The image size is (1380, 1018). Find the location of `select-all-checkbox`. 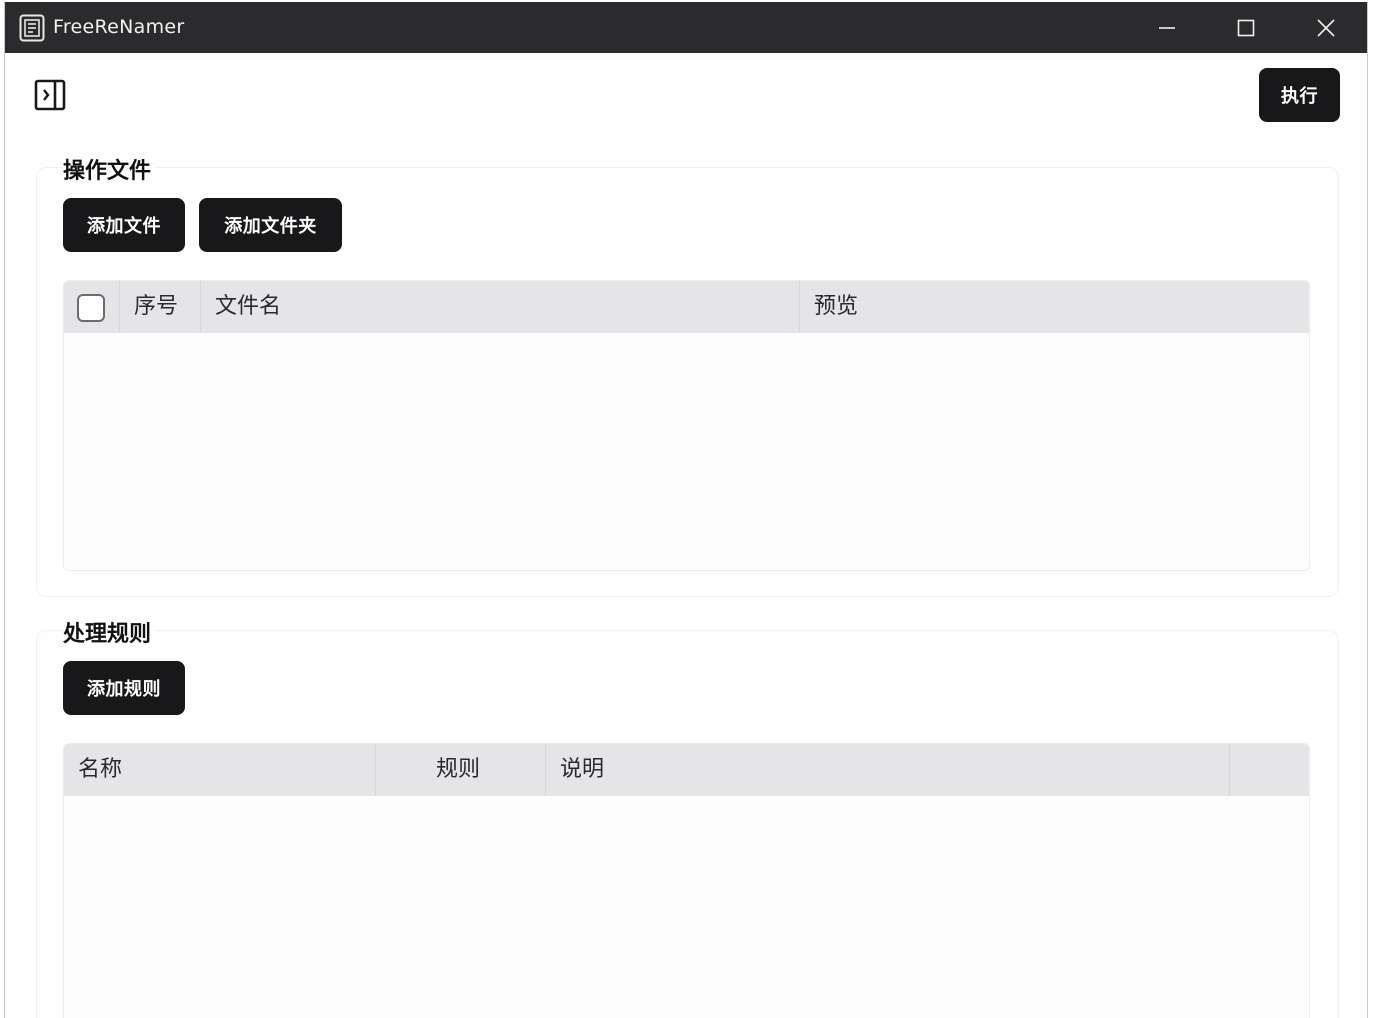

select-all-checkbox is located at coordinates (91, 308).